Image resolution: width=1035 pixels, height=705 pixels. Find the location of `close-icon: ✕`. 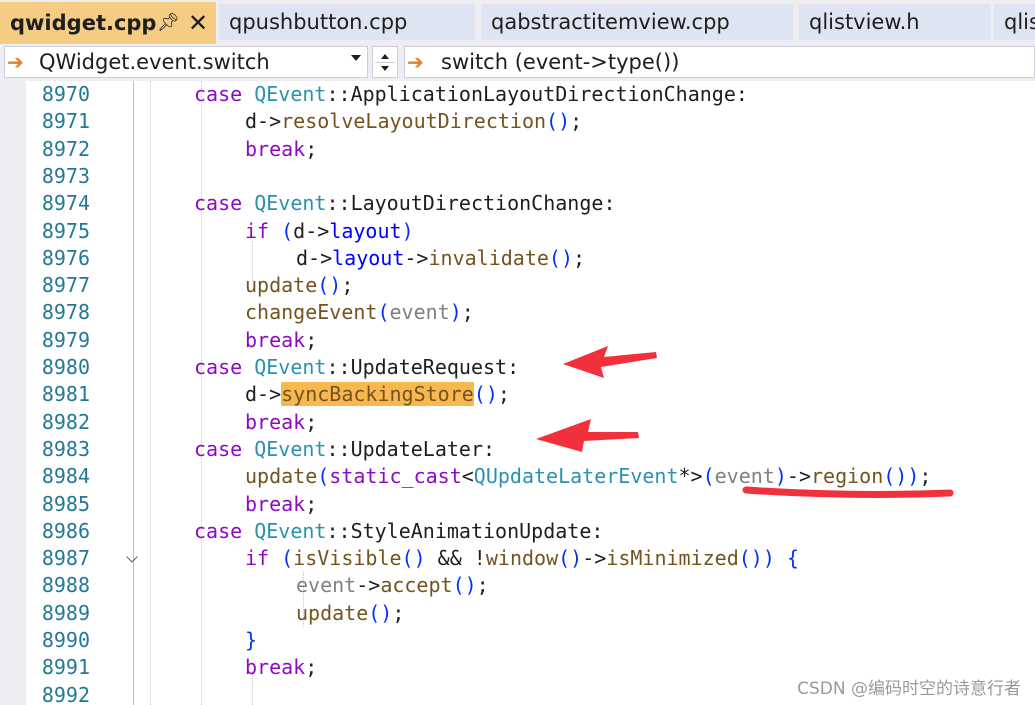

close-icon: ✕ is located at coordinates (198, 23).